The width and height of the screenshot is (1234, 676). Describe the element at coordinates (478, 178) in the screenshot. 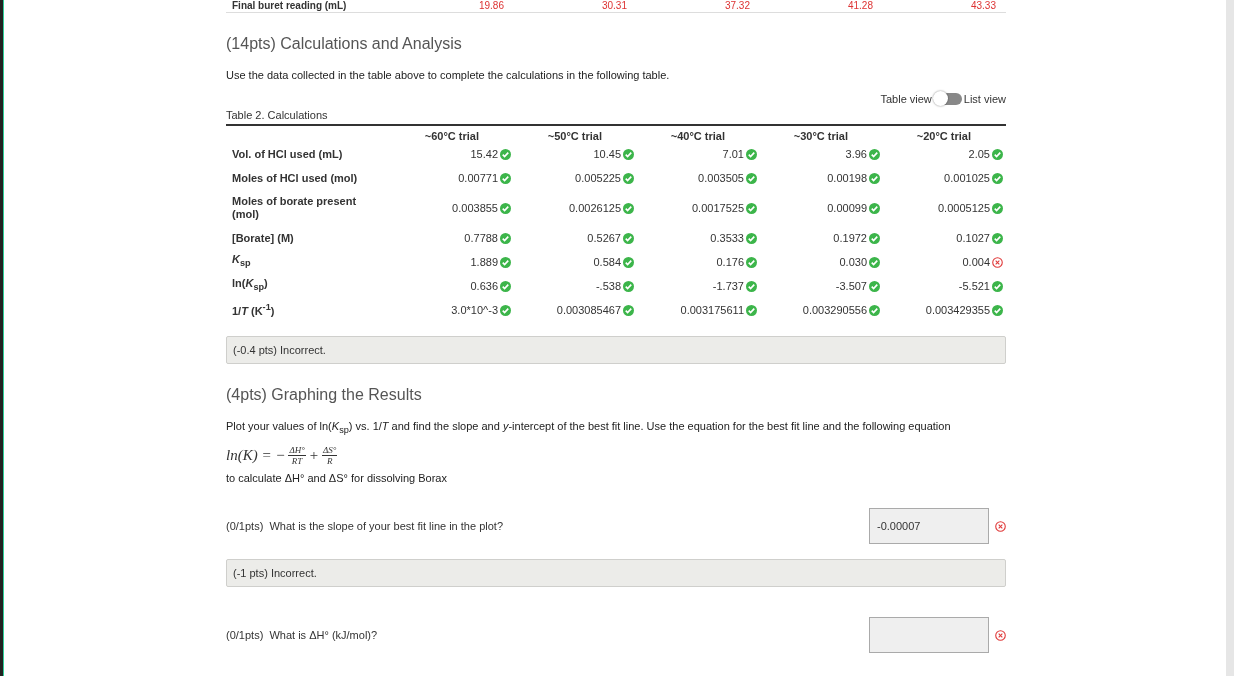

I see `table-cell: 0.00771` at that location.